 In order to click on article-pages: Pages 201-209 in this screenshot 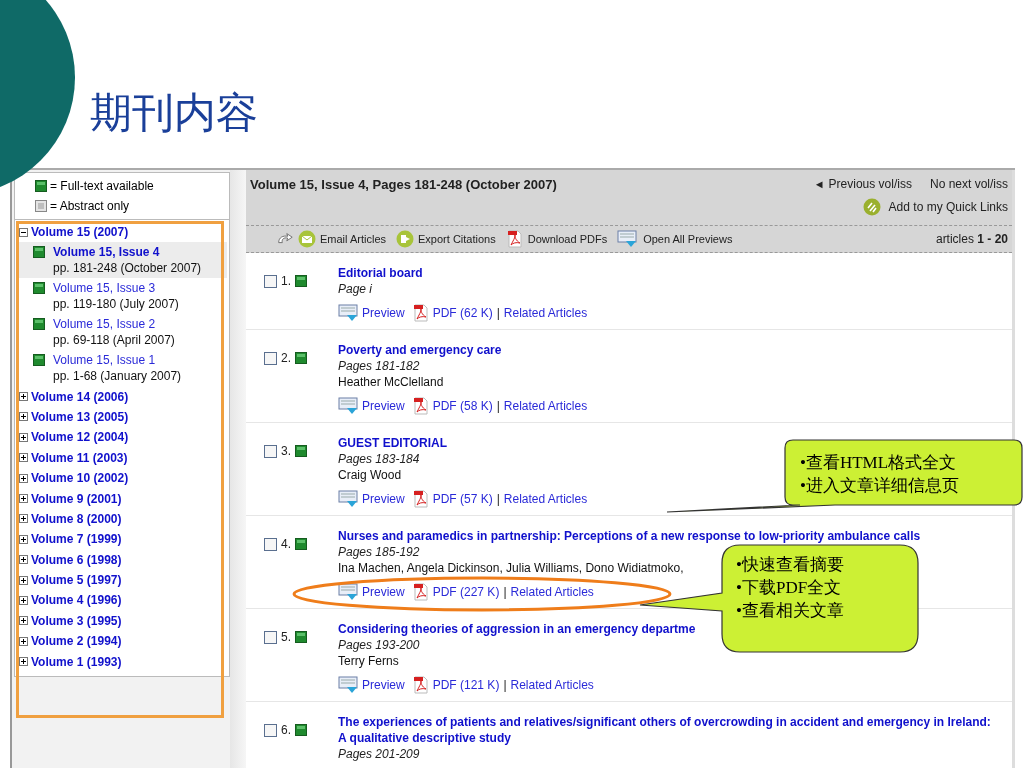, I will do `click(379, 754)`.